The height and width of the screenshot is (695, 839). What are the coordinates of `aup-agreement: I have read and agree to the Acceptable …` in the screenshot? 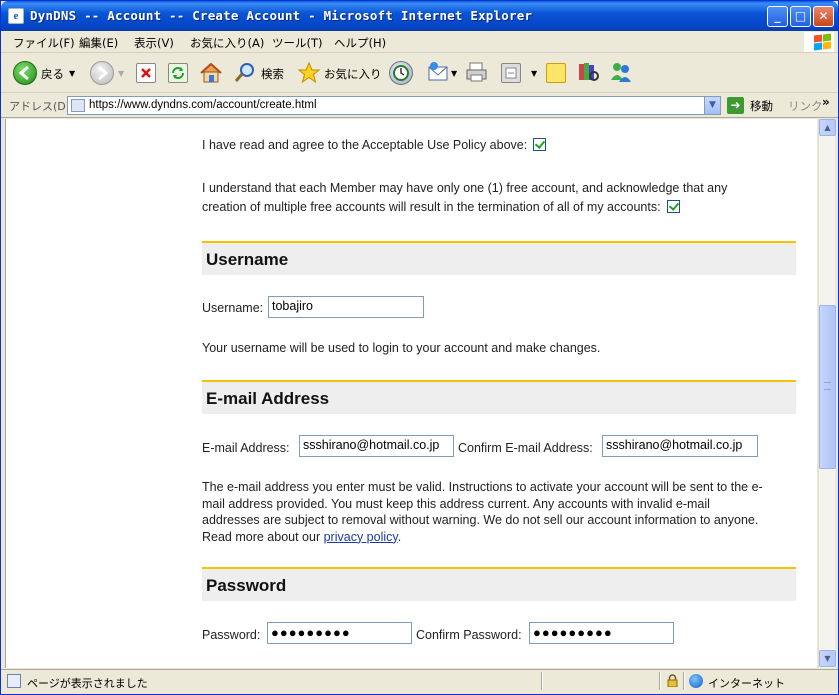 It's located at (374, 145).